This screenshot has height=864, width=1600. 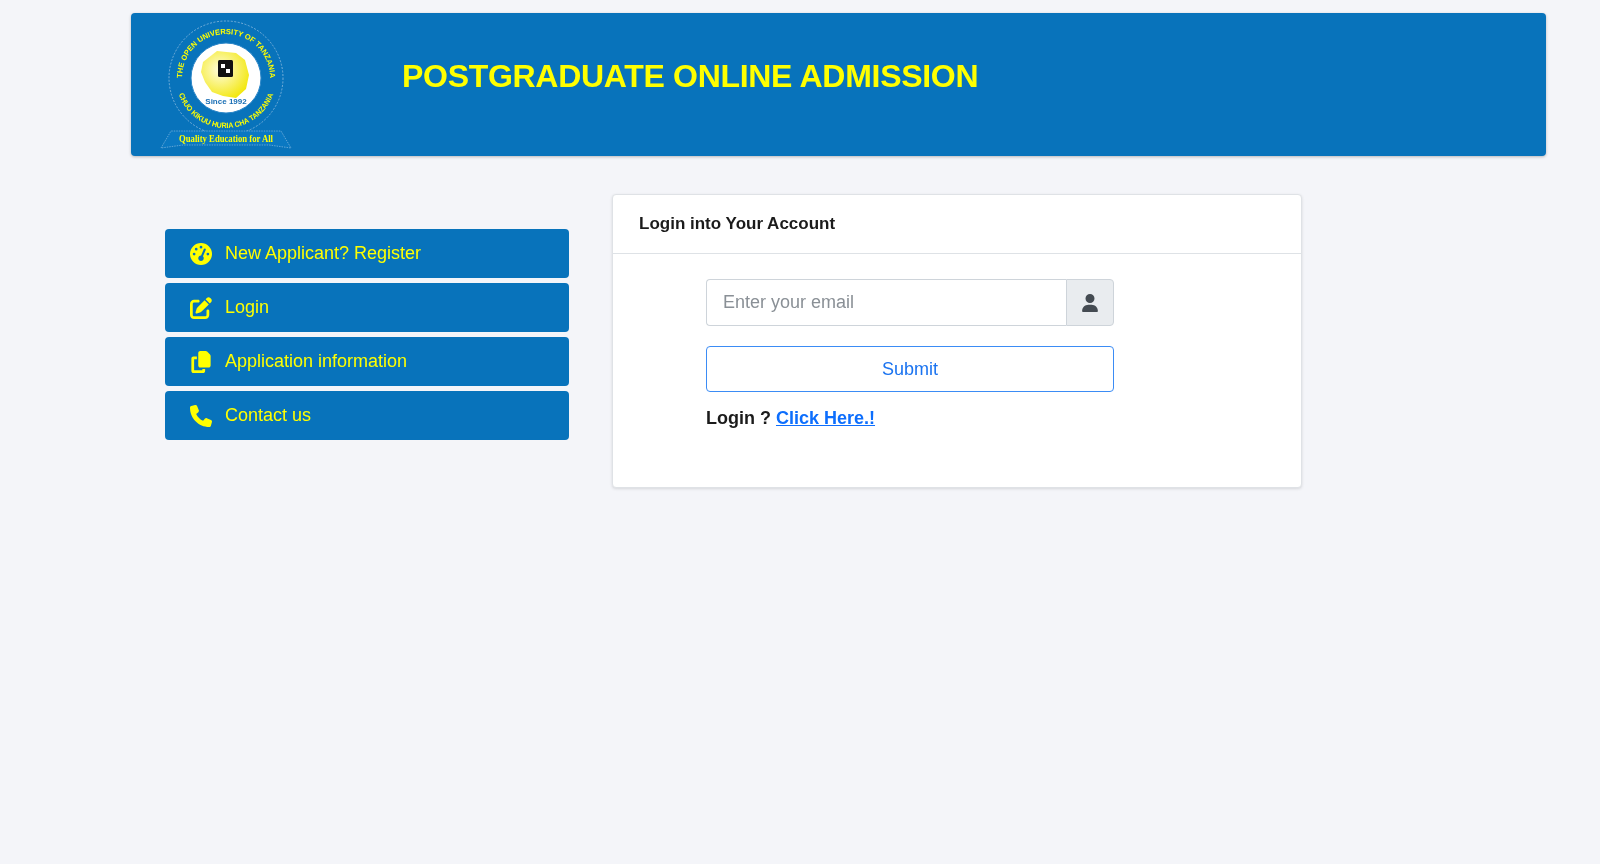 I want to click on sidebar-item: New Applicant? Register, so click(x=367, y=253).